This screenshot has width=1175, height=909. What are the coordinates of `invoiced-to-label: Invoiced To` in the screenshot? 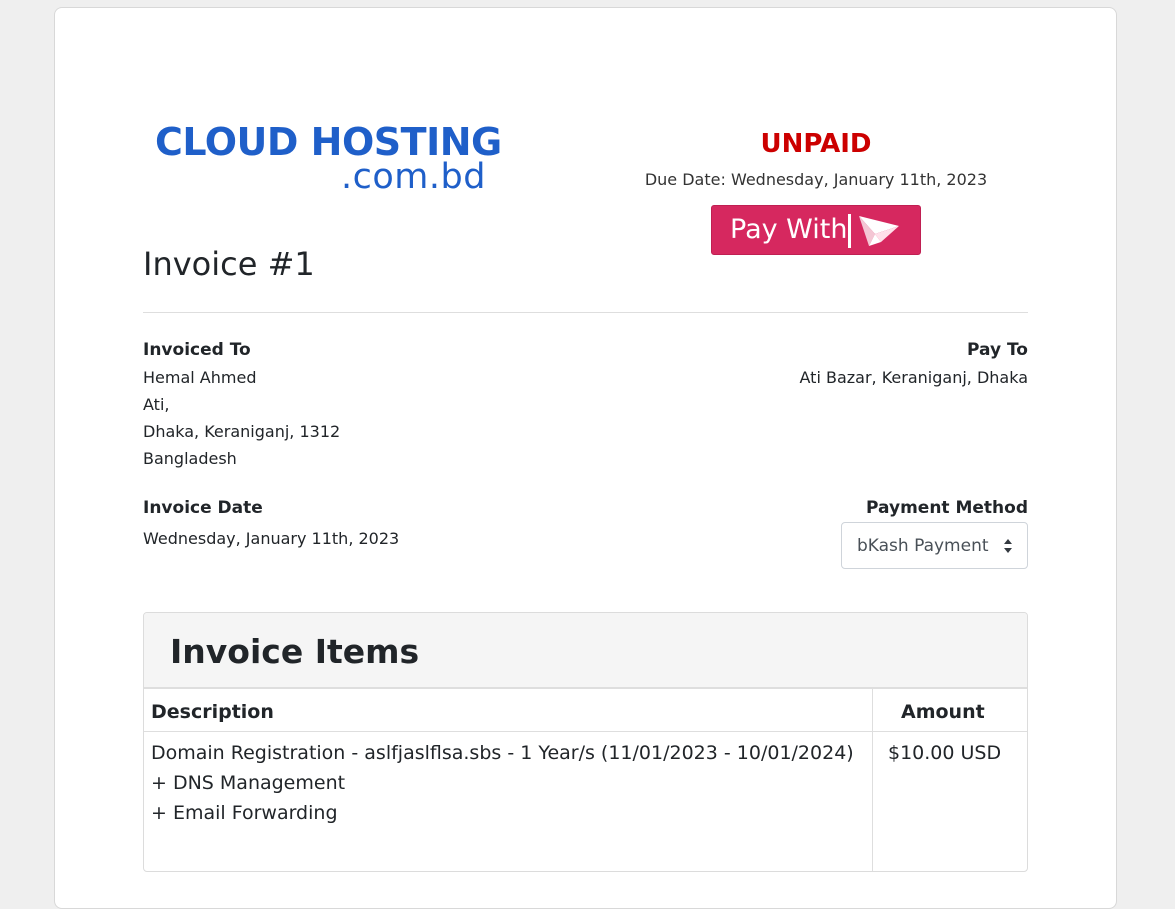 It's located at (197, 350).